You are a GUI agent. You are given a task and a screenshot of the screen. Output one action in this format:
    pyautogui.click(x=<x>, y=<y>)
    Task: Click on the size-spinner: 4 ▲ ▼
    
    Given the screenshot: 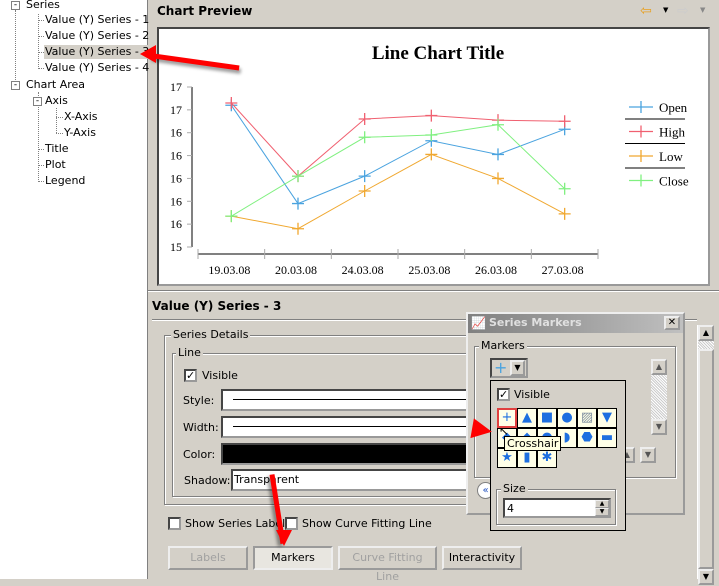 What is the action you would take?
    pyautogui.click(x=557, y=508)
    